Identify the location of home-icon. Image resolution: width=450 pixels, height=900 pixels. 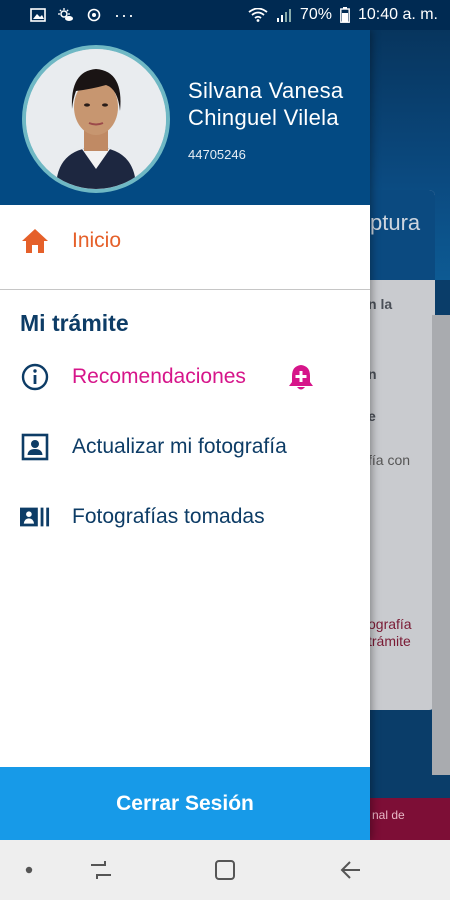
(35, 241).